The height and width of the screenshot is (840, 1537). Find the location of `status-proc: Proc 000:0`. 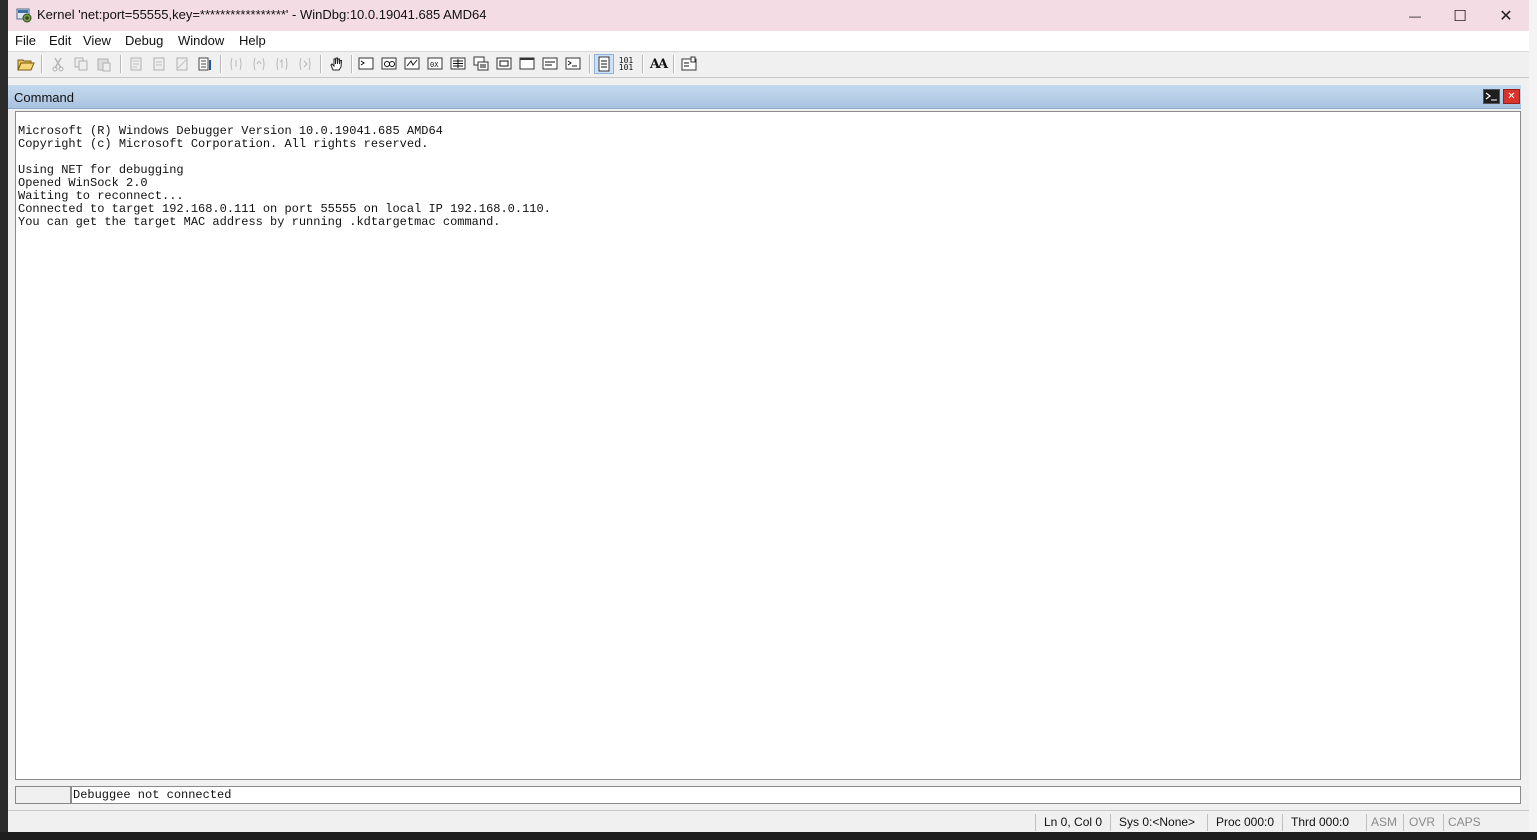

status-proc: Proc 000:0 is located at coordinates (1245, 822).